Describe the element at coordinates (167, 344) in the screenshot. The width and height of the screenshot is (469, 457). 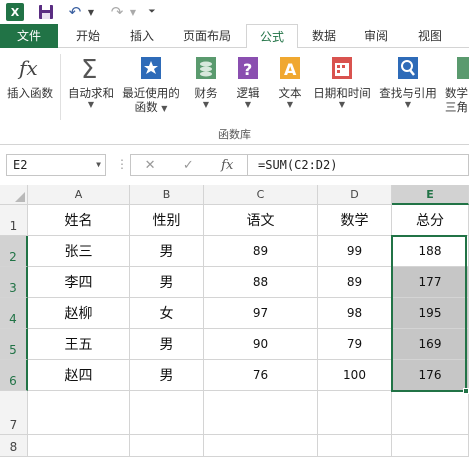
I see `cell-b5: 男` at that location.